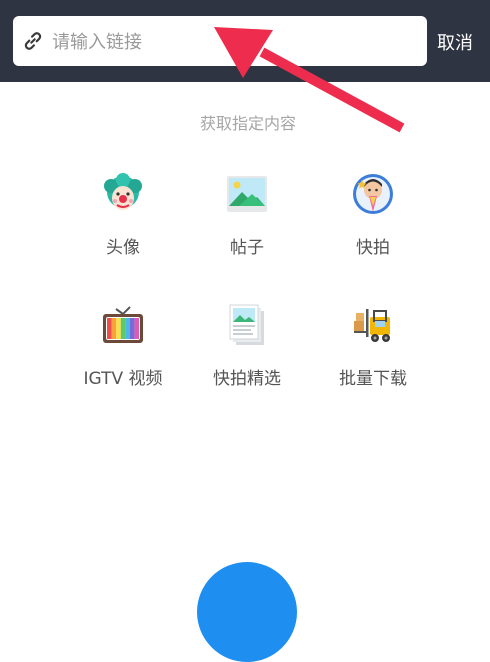 The width and height of the screenshot is (490, 662). What do you see at coordinates (247, 194) in the screenshot?
I see `picture-post-icon` at bounding box center [247, 194].